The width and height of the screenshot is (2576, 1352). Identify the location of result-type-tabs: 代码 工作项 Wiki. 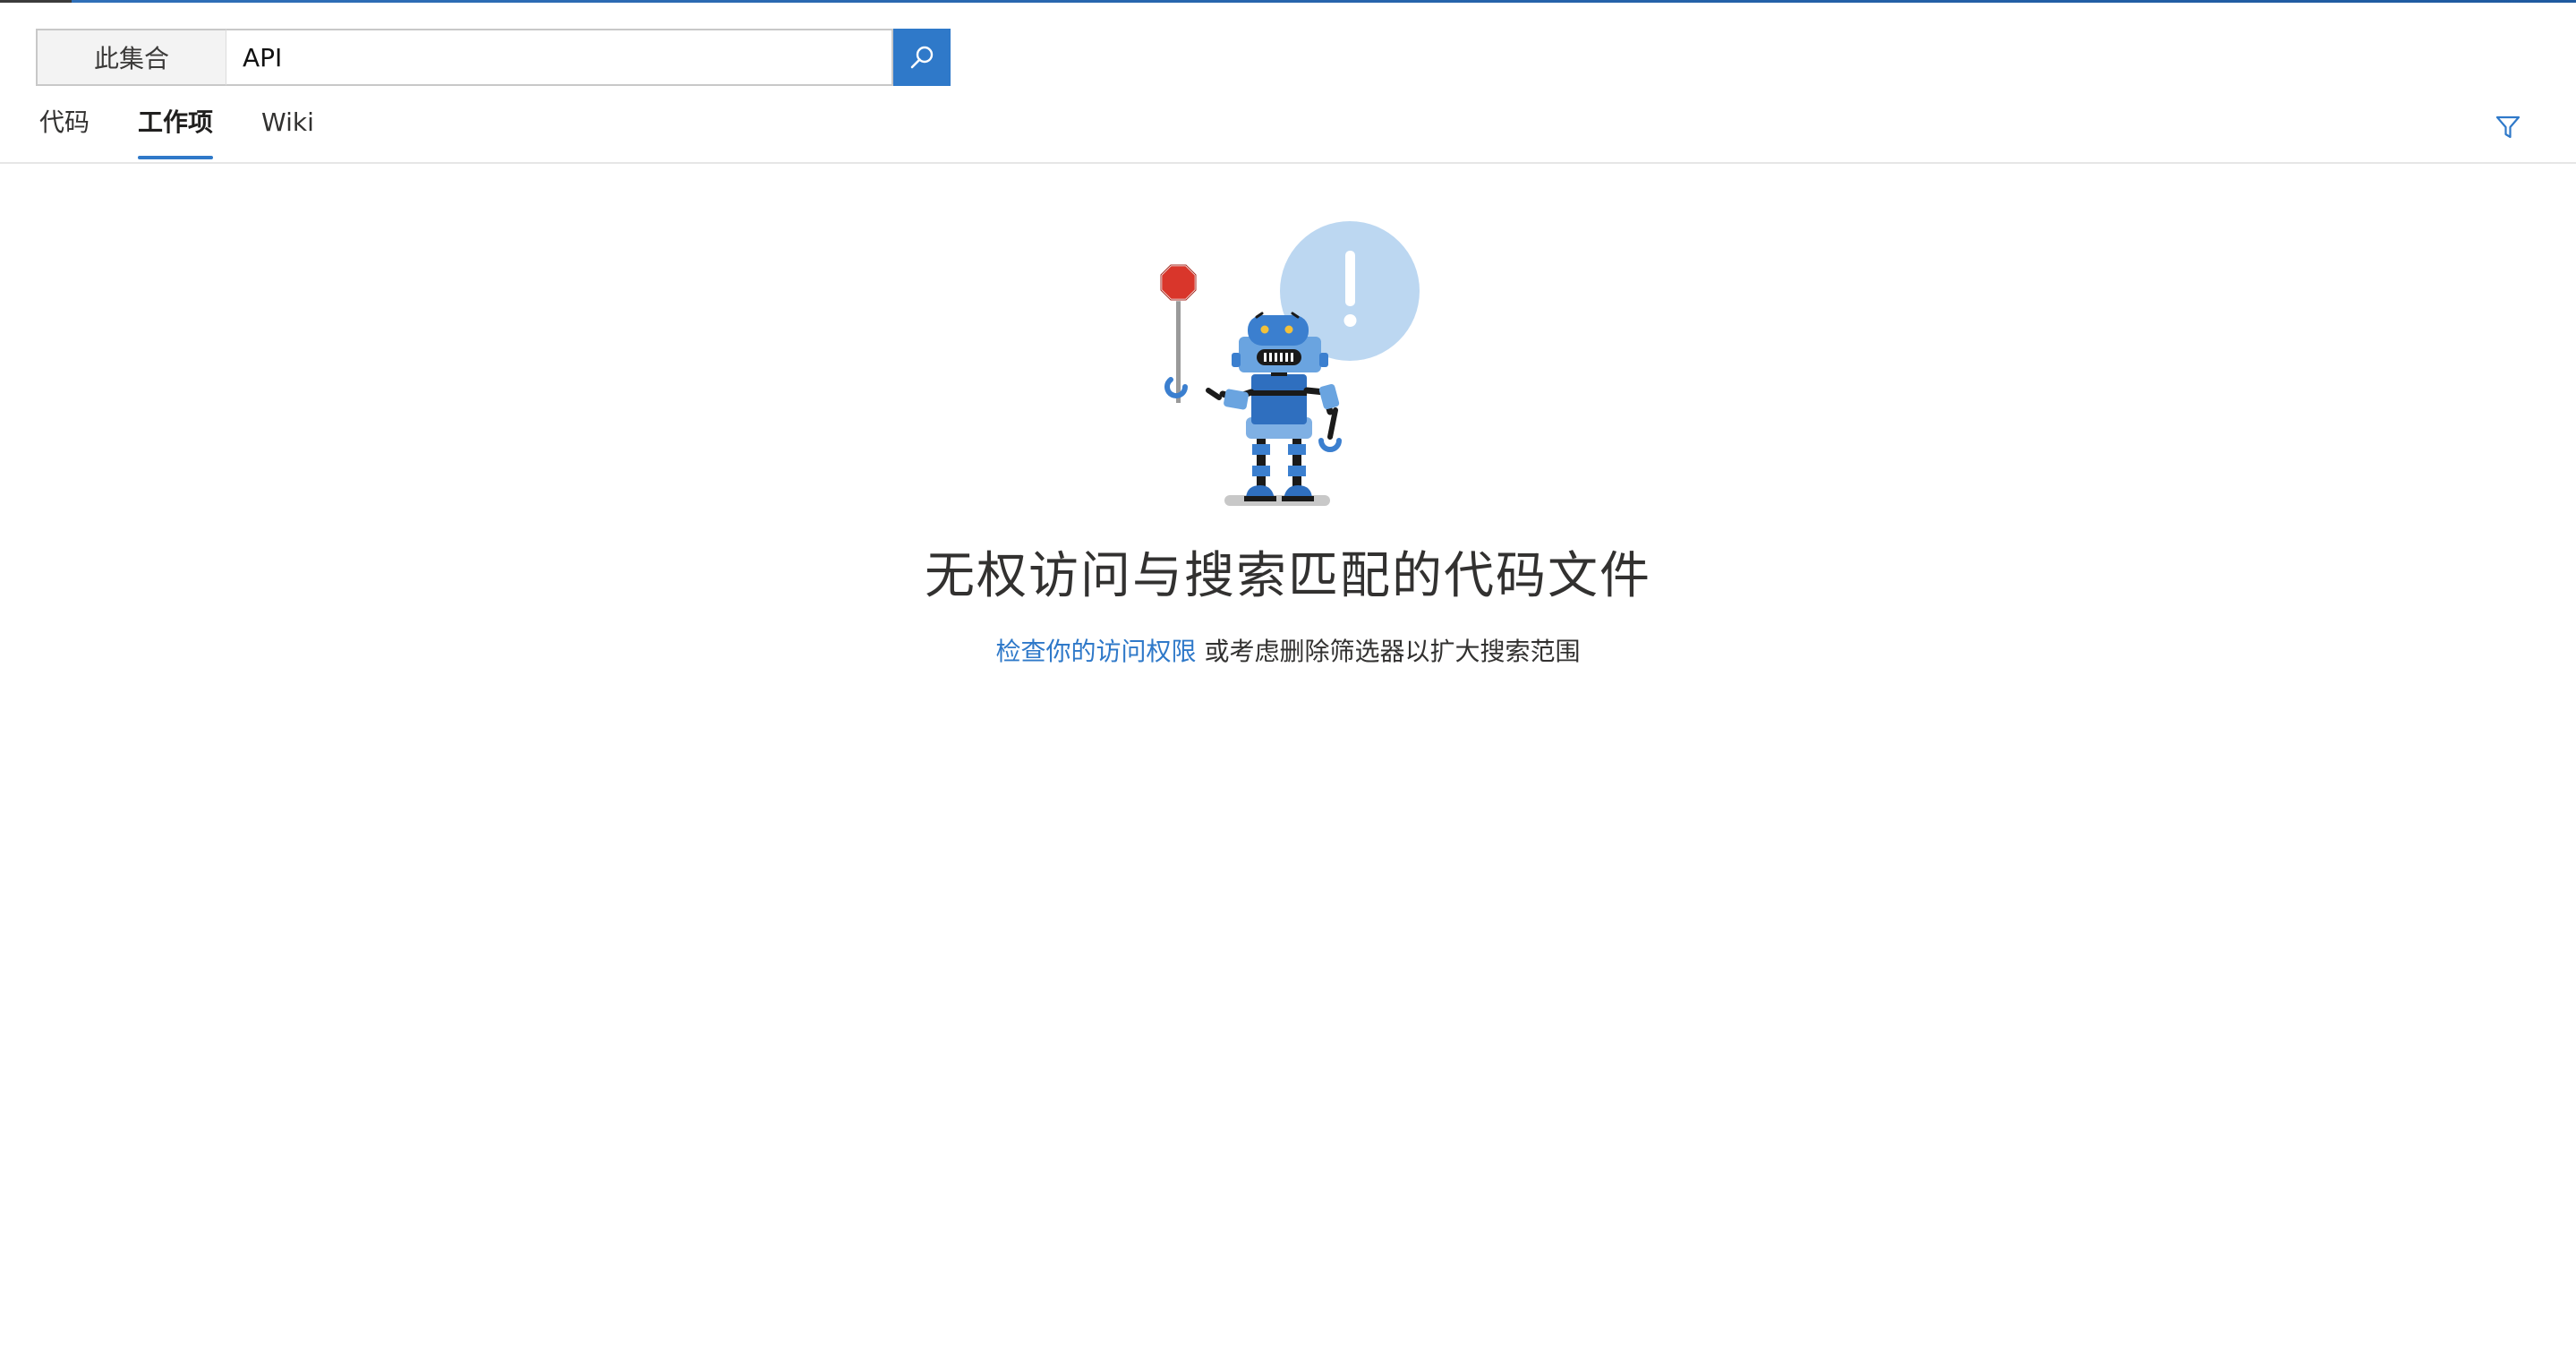
(176, 132).